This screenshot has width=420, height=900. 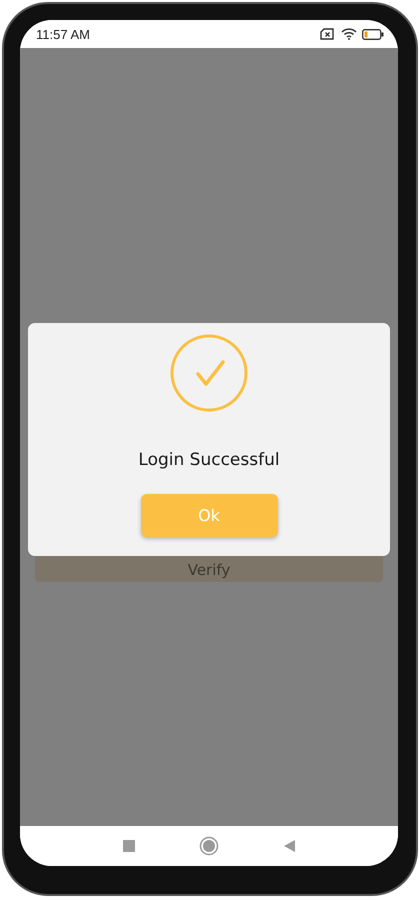 What do you see at coordinates (209, 460) in the screenshot?
I see `dialog-message: Login Successful` at bounding box center [209, 460].